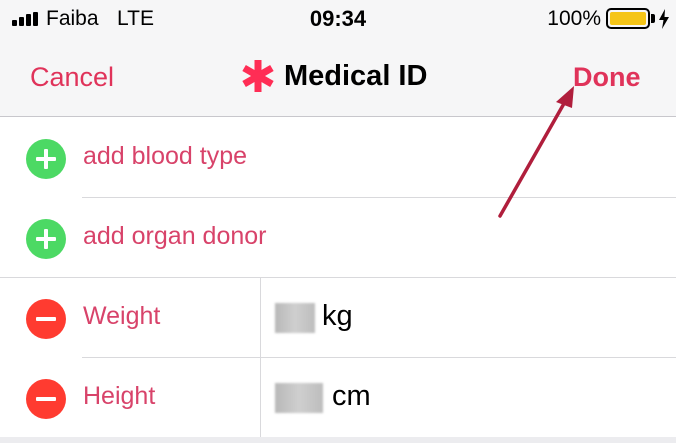 This screenshot has height=443, width=676. Describe the element at coordinates (165, 156) in the screenshot. I see `row-label: add blood type` at that location.